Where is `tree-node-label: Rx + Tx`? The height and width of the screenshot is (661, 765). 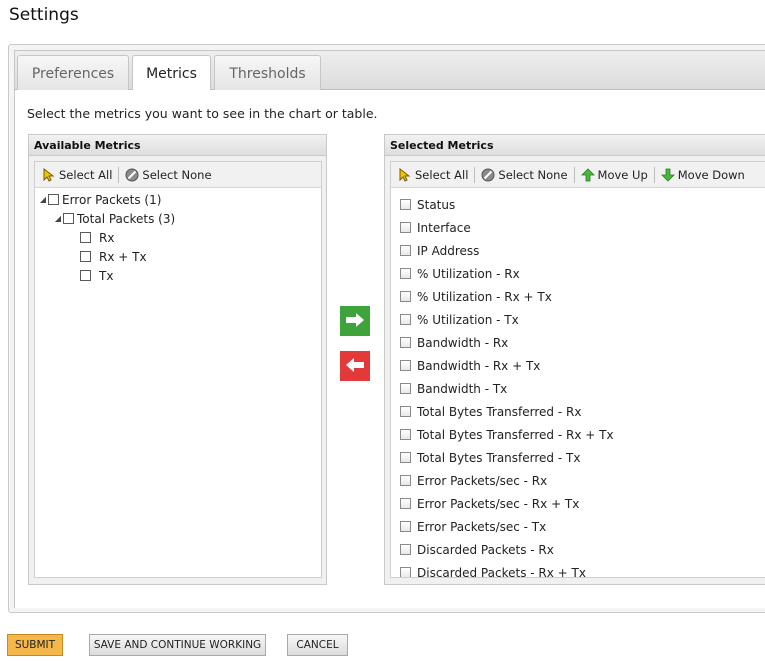
tree-node-label: Rx + Tx is located at coordinates (123, 256).